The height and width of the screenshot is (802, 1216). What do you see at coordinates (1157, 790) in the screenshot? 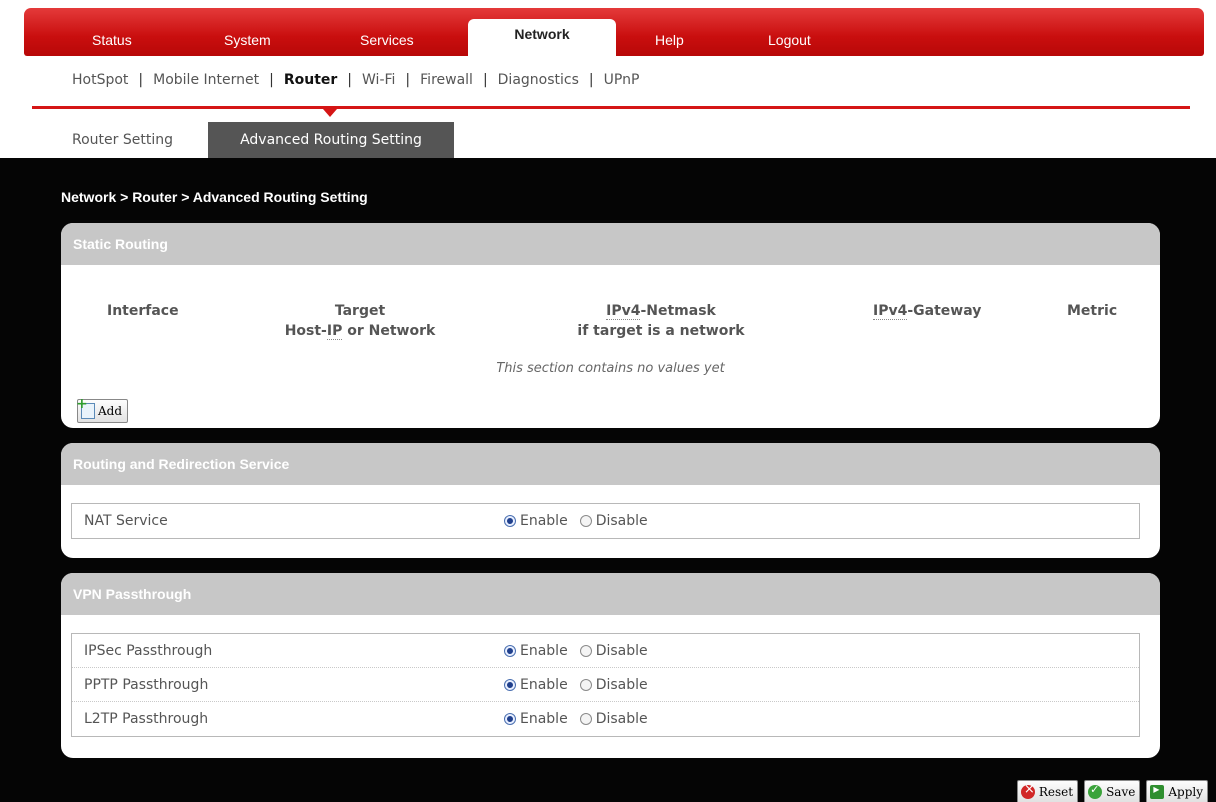
I see `apply-icon` at bounding box center [1157, 790].